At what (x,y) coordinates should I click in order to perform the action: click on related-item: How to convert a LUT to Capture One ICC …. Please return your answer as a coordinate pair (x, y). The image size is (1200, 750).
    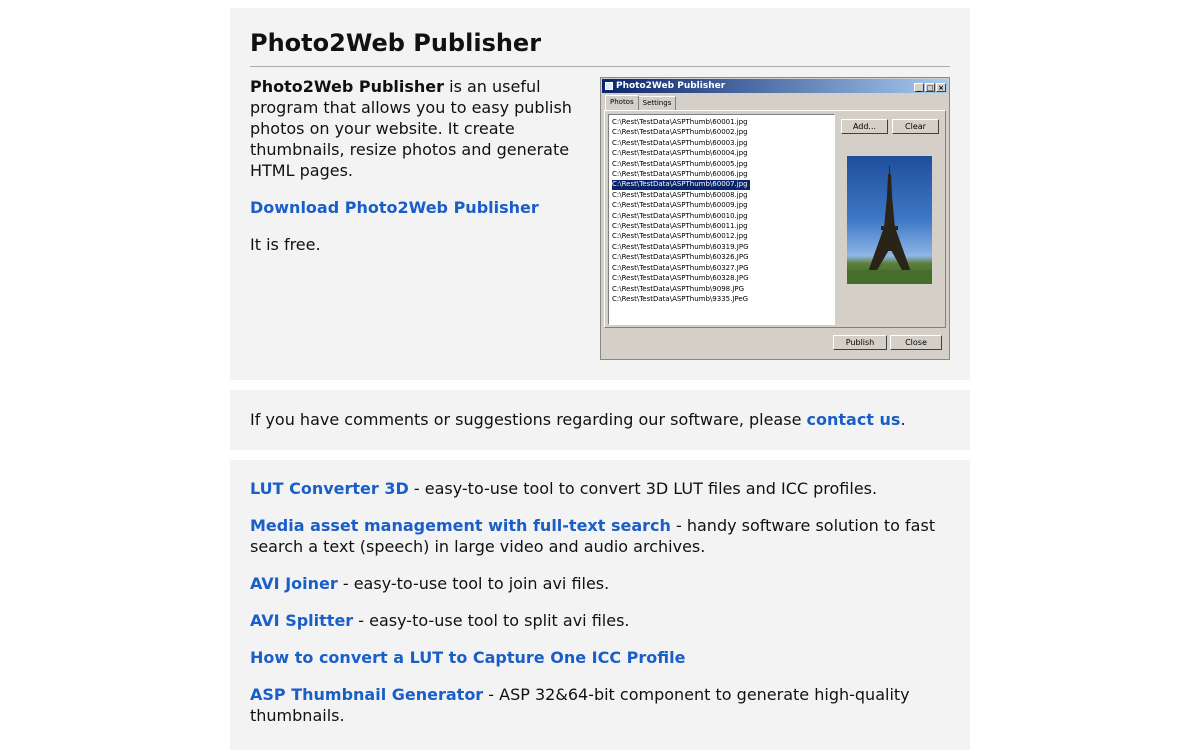
    Looking at the image, I should click on (600, 657).